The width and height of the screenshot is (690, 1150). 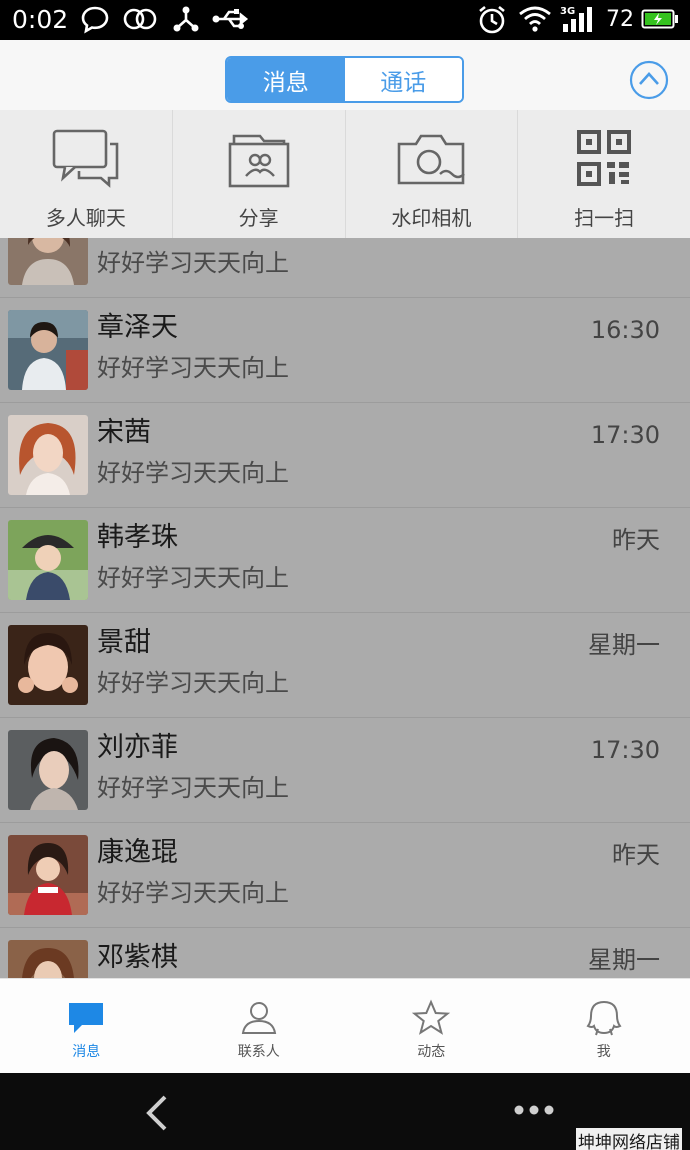 What do you see at coordinates (345, 455) in the screenshot?
I see `conversation-row: 宋茜 好好学习天天向上 17:30` at bounding box center [345, 455].